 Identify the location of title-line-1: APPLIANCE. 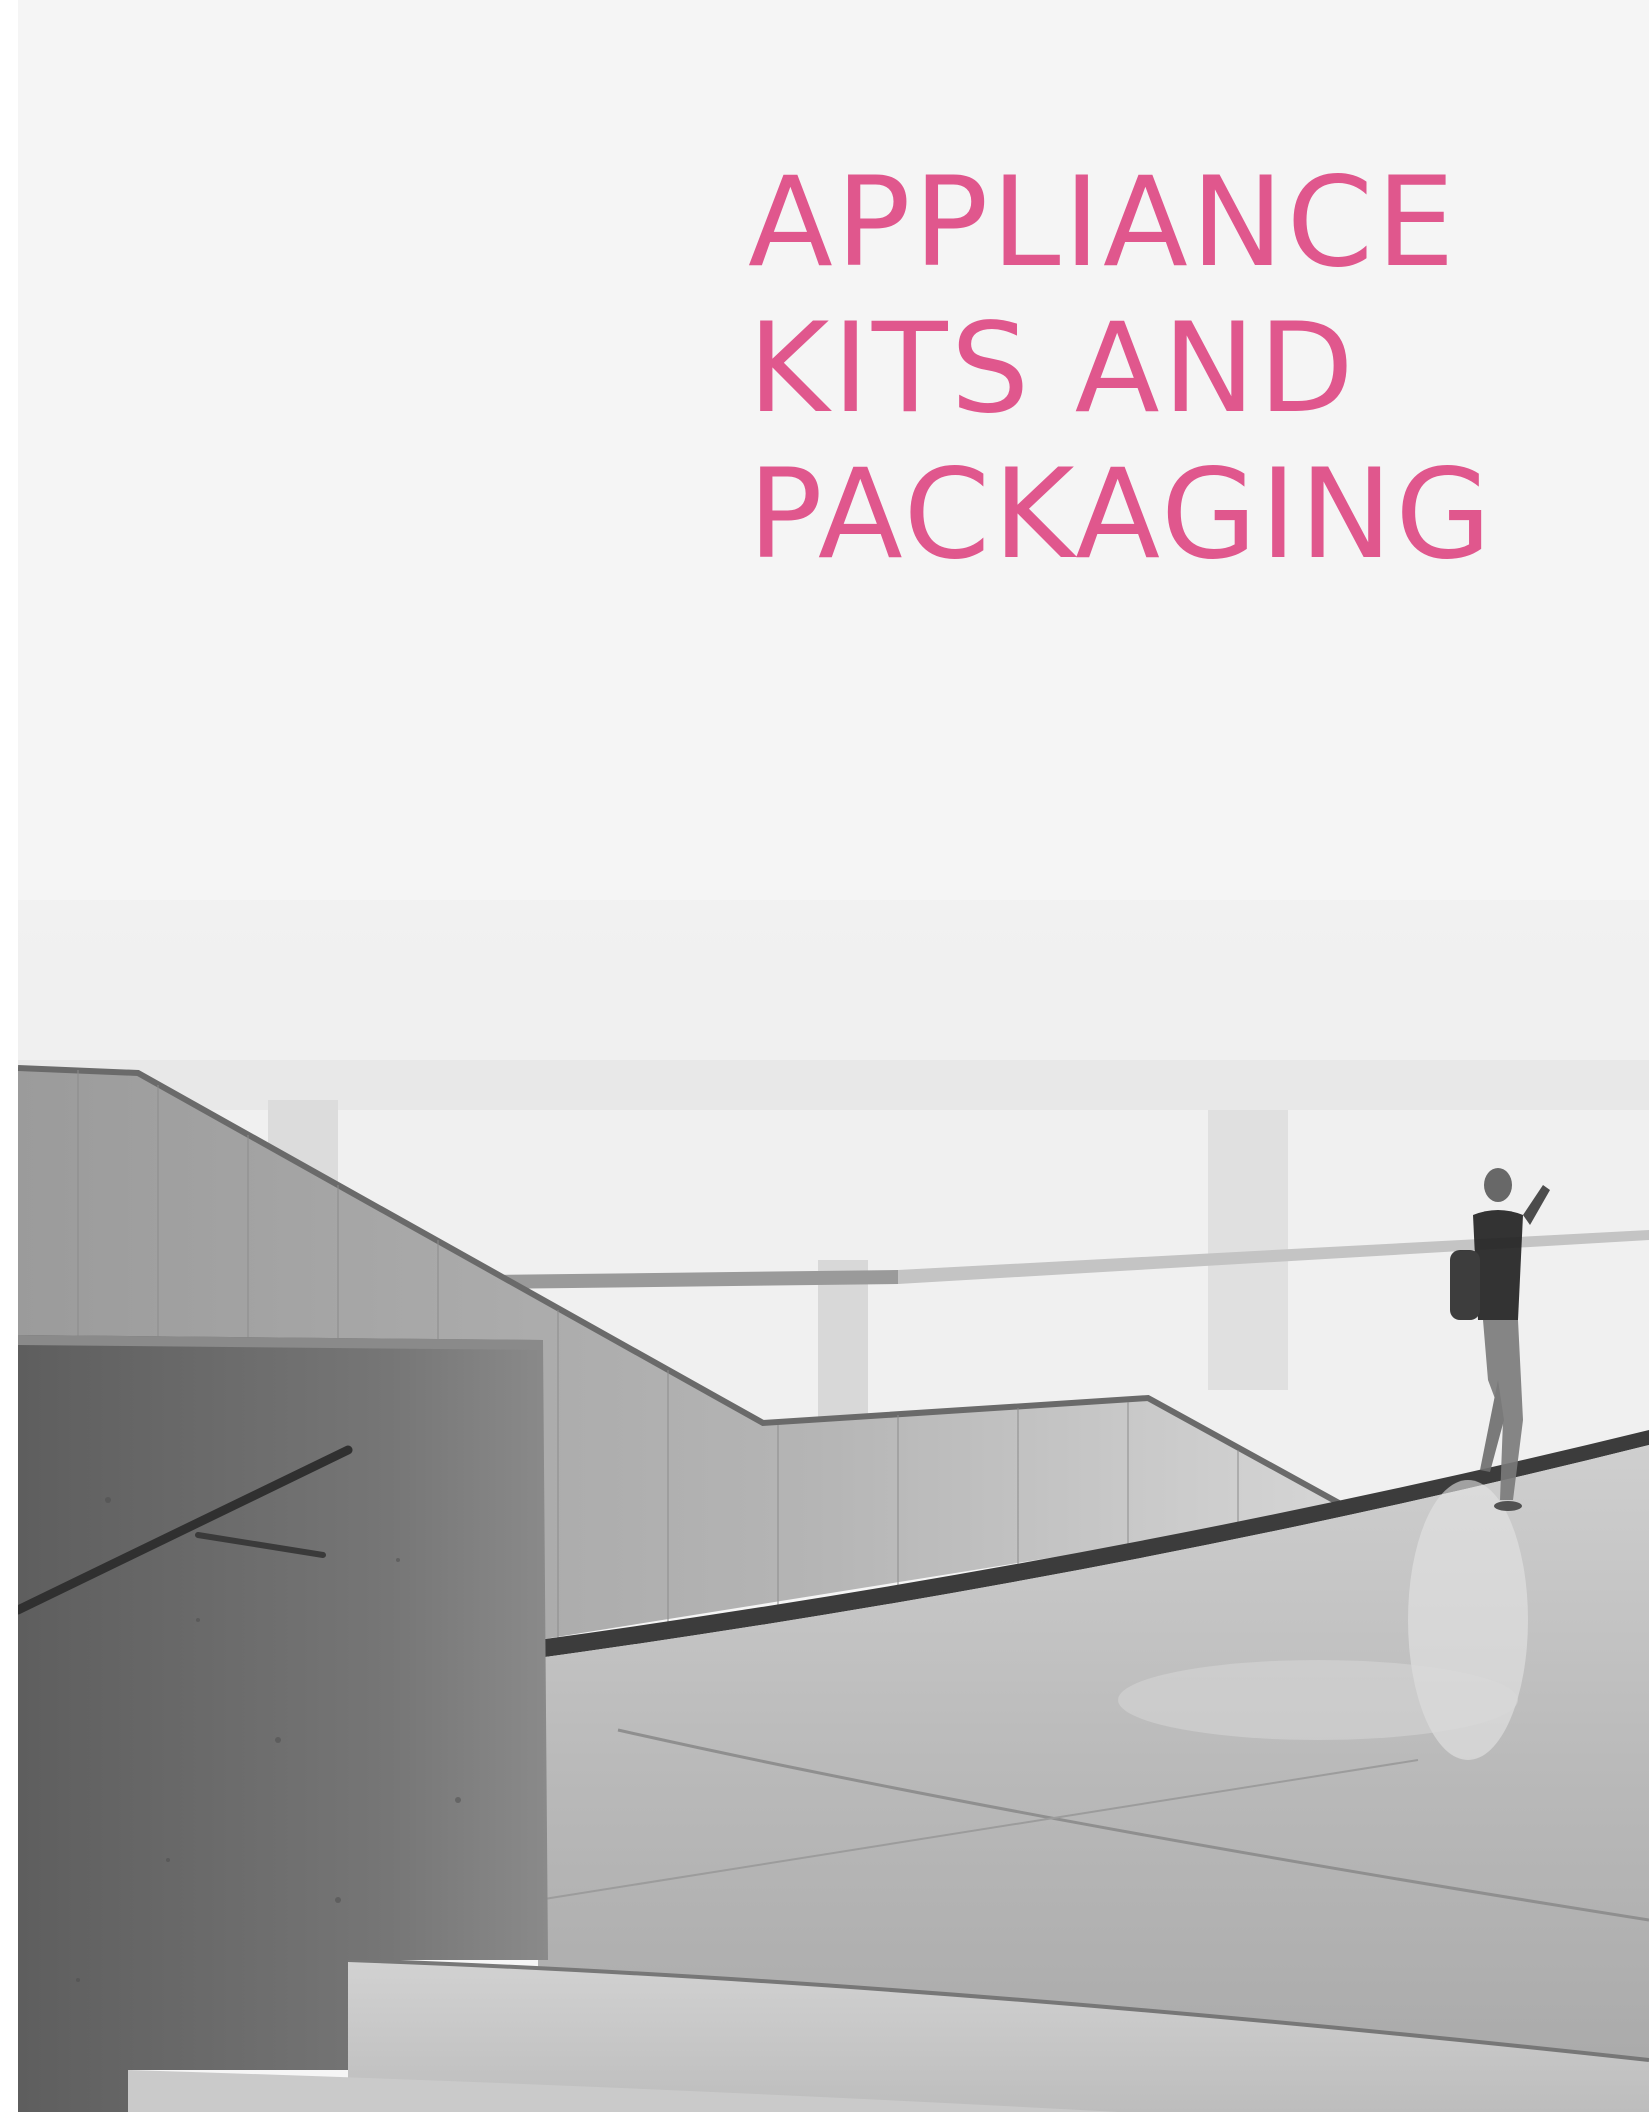
(1103, 223).